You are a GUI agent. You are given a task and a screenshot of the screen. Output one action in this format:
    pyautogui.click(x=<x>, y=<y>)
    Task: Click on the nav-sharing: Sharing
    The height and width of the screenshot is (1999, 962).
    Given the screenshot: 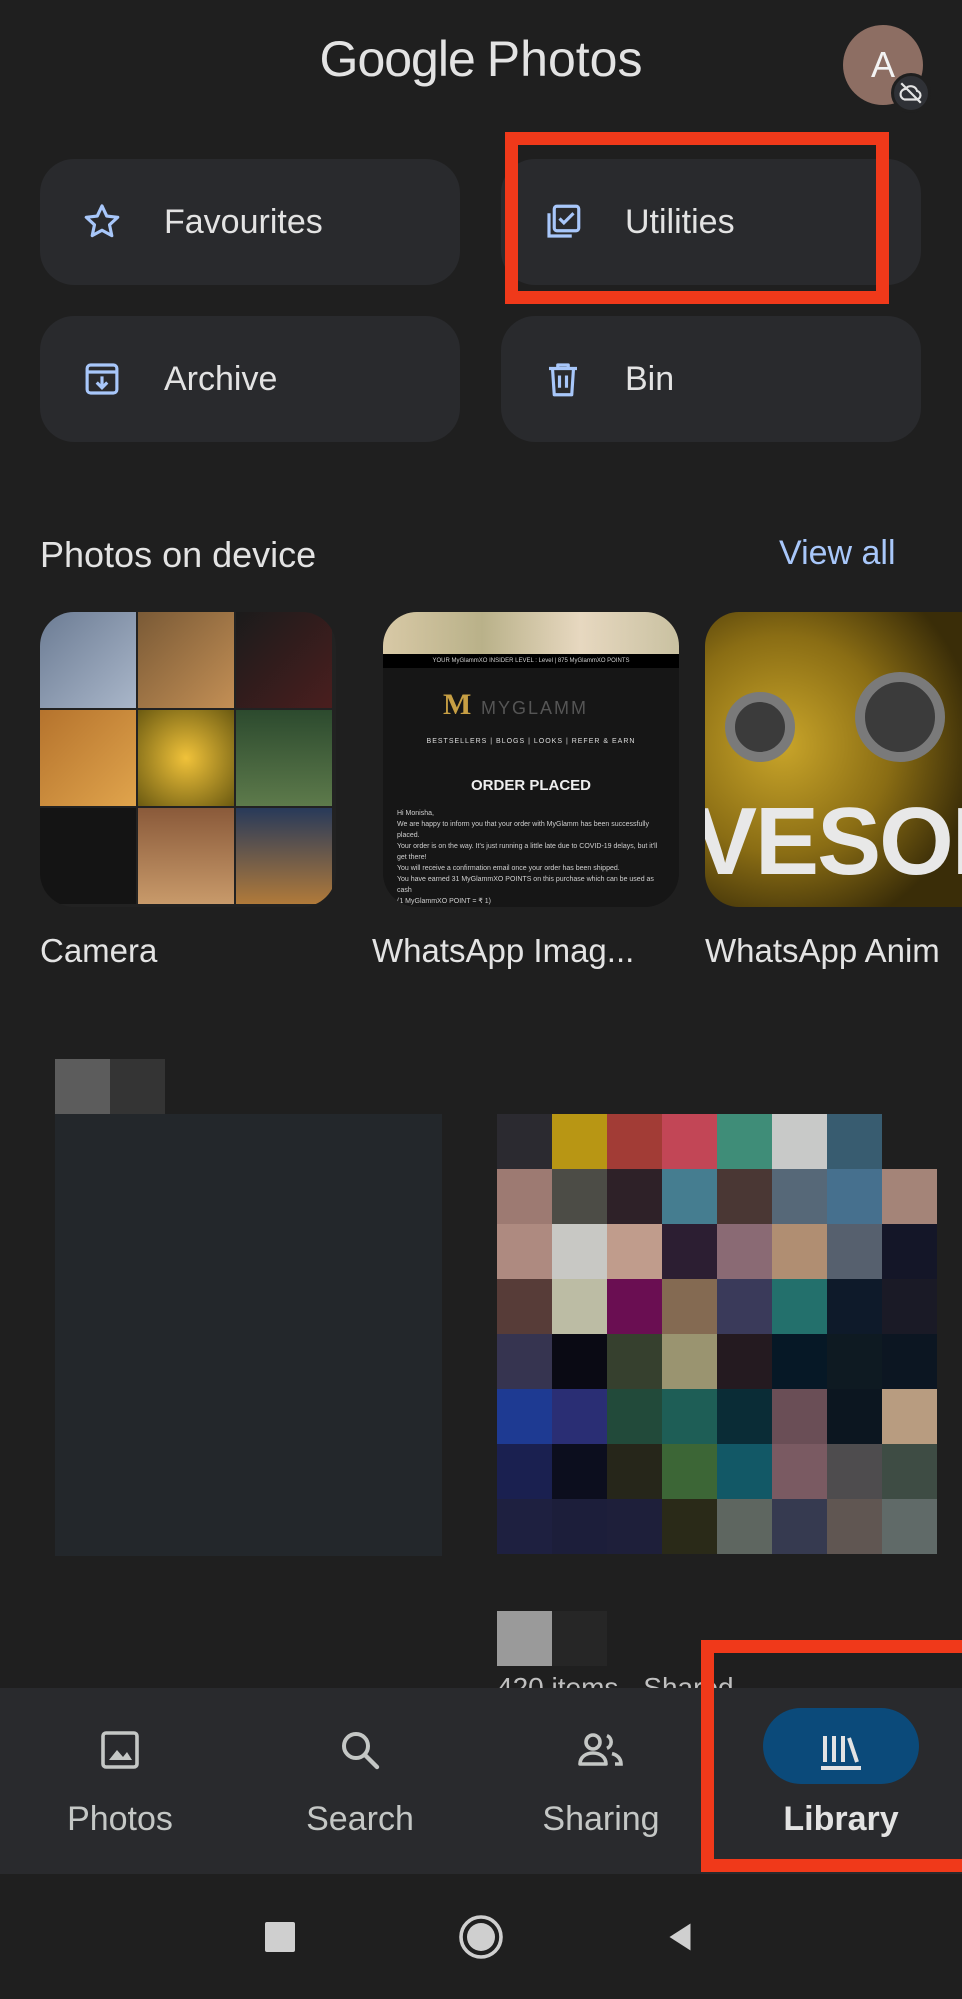 What is the action you would take?
    pyautogui.click(x=601, y=1781)
    